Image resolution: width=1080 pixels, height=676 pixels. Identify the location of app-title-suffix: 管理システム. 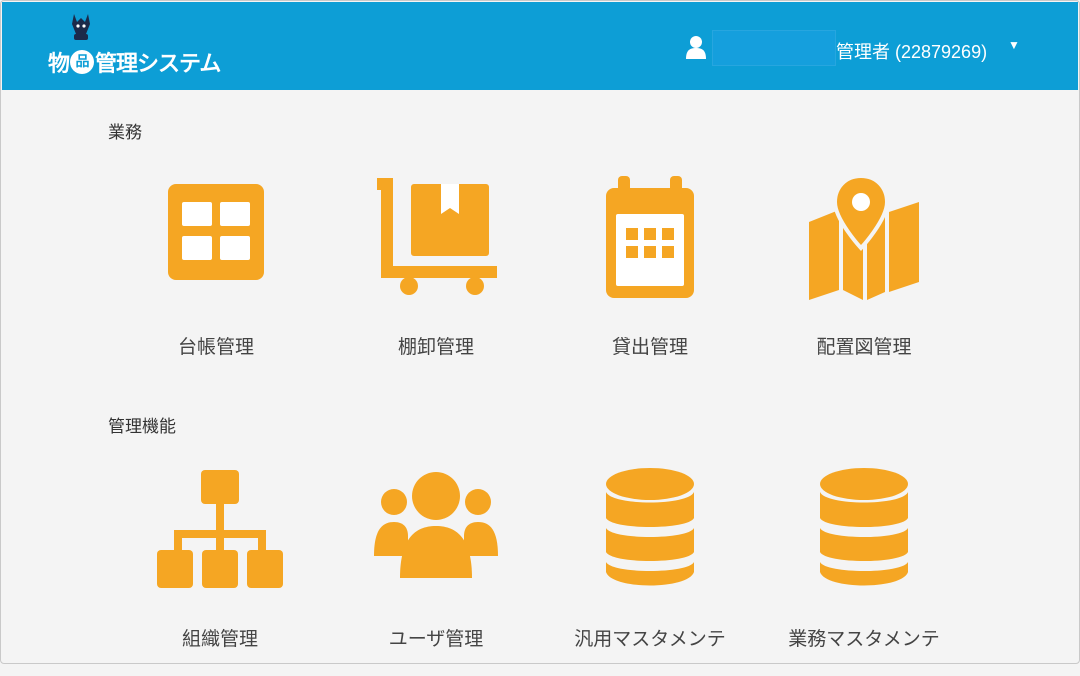
(158, 64).